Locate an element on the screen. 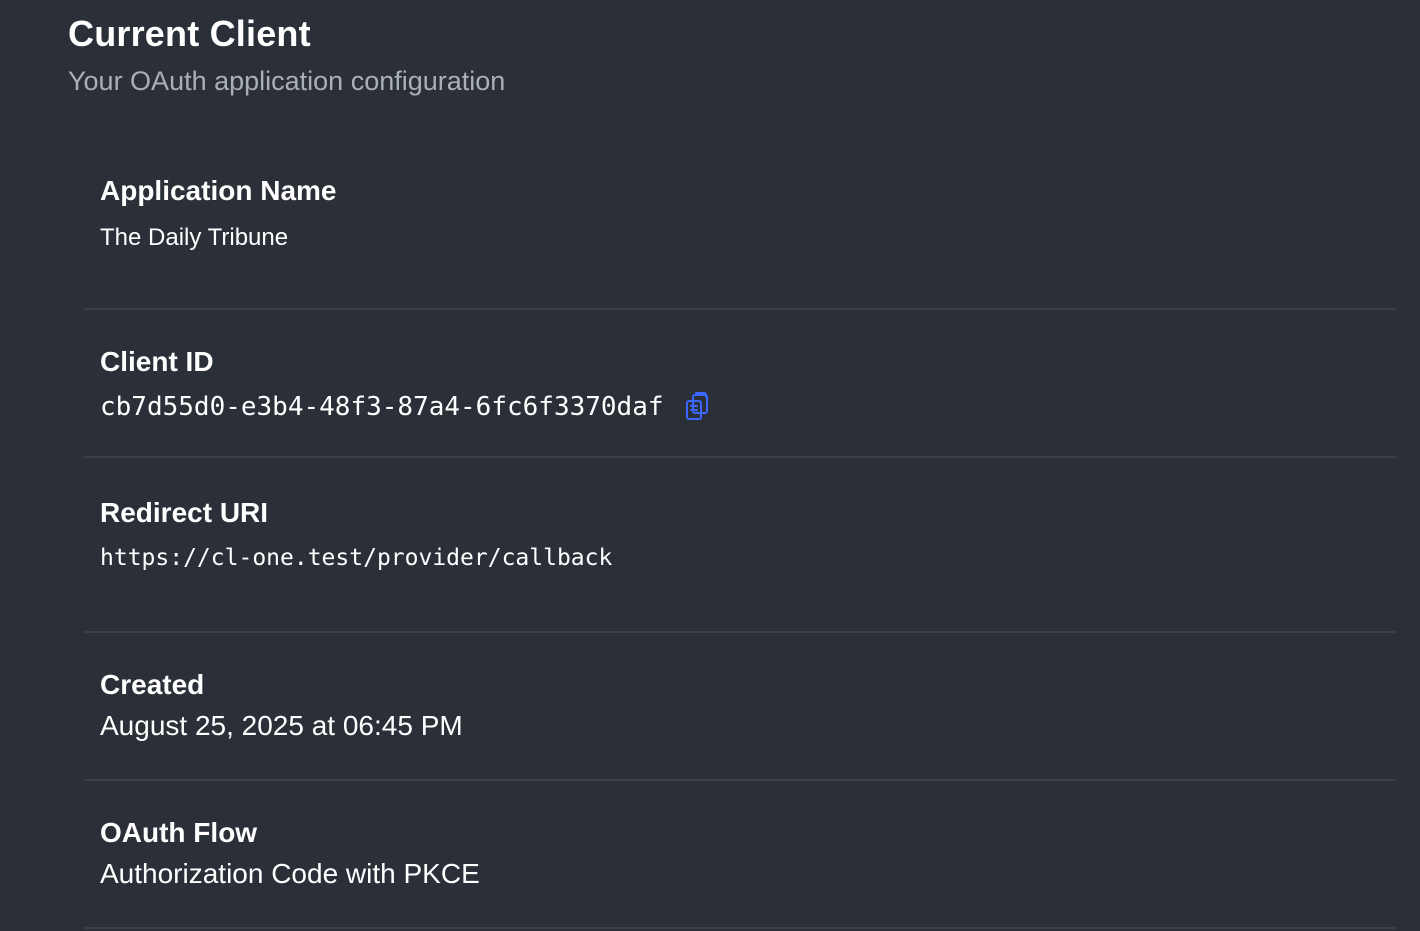 This screenshot has width=1420, height=931. redirect-uri-label: Redirect URI is located at coordinates (184, 512).